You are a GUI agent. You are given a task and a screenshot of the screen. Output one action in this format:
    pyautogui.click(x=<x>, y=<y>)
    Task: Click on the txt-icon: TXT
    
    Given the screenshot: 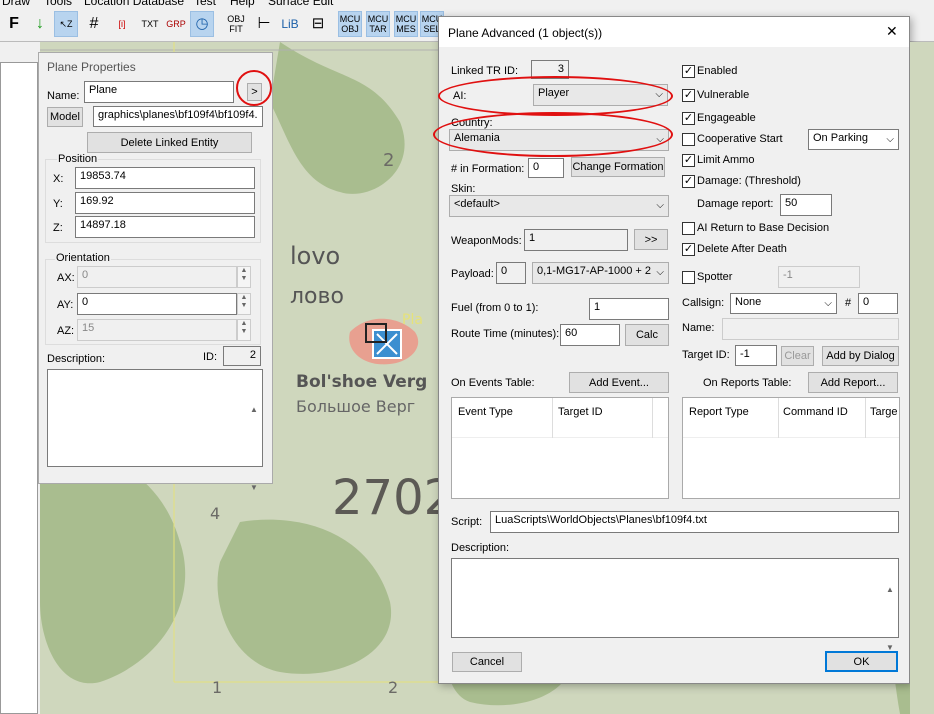 What is the action you would take?
    pyautogui.click(x=150, y=24)
    